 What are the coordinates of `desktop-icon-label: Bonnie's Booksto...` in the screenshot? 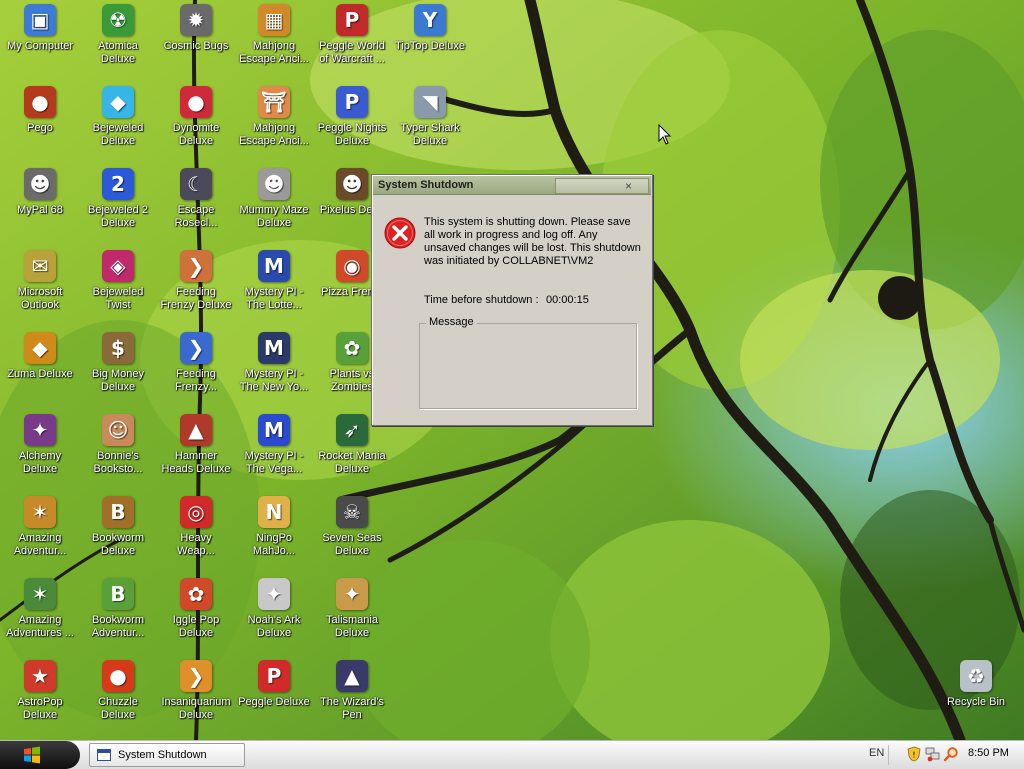 It's located at (118, 462).